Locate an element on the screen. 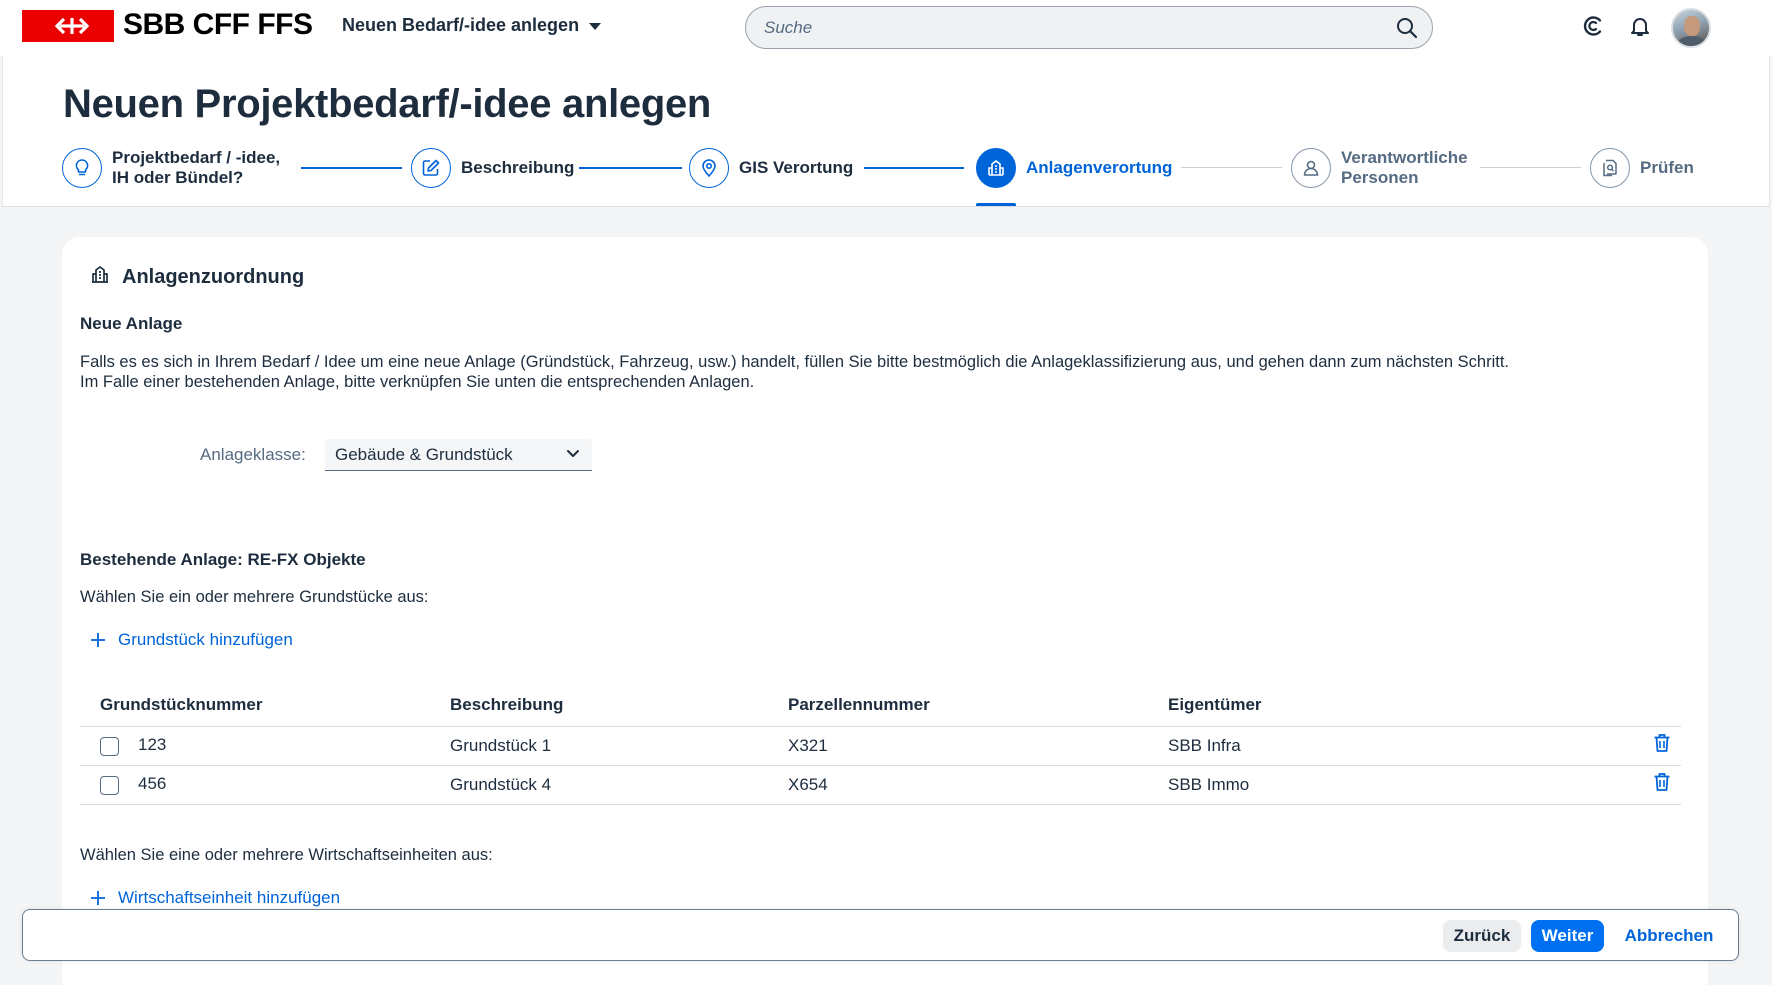  step-label: IH oder Bündel? is located at coordinates (178, 177).